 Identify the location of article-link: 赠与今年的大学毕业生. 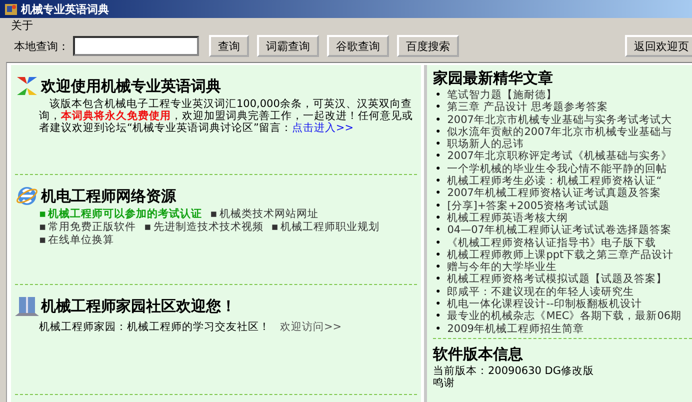
(502, 267).